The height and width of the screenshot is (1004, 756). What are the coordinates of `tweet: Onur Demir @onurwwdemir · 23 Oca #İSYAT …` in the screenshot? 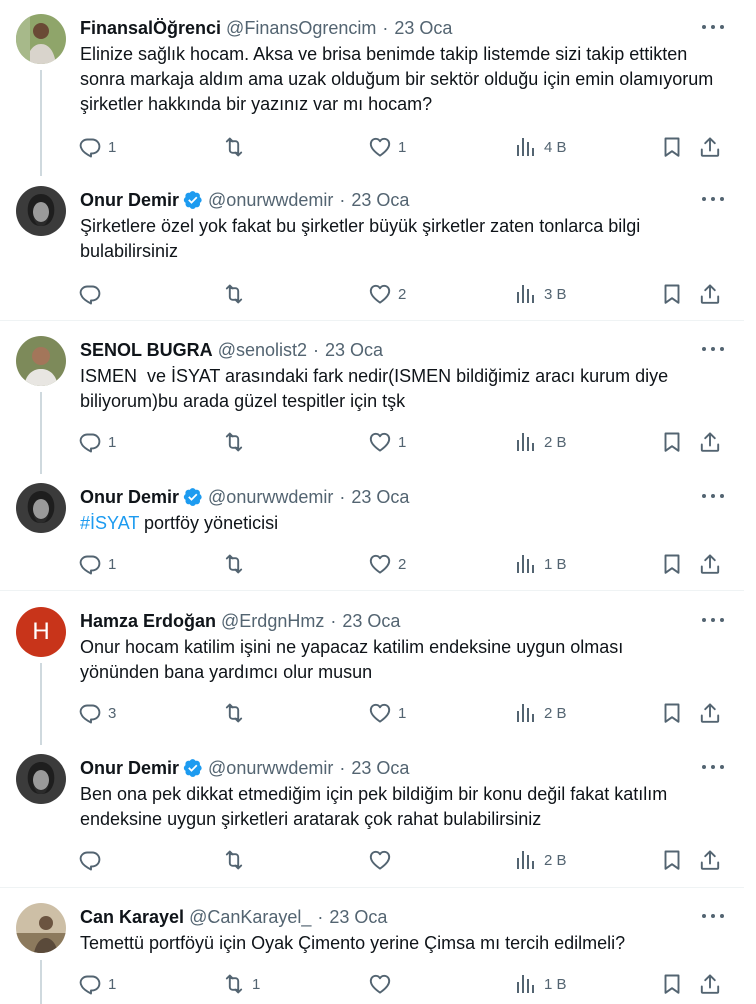 It's located at (372, 535).